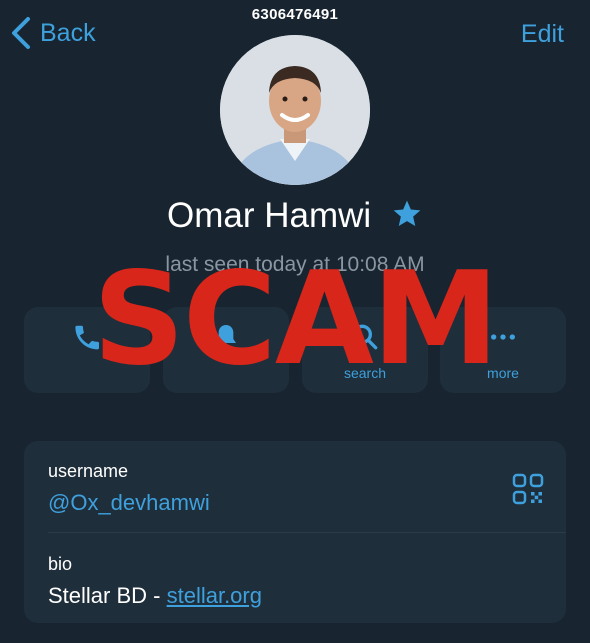  I want to click on bio-label: bio, so click(60, 564).